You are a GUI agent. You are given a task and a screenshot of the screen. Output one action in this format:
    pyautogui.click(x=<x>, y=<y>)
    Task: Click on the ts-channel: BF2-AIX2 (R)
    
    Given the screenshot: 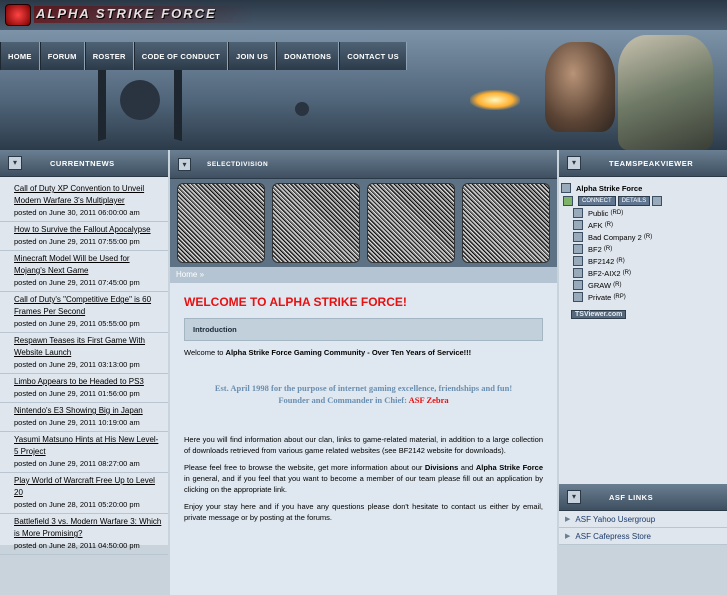 What is the action you would take?
    pyautogui.click(x=644, y=273)
    